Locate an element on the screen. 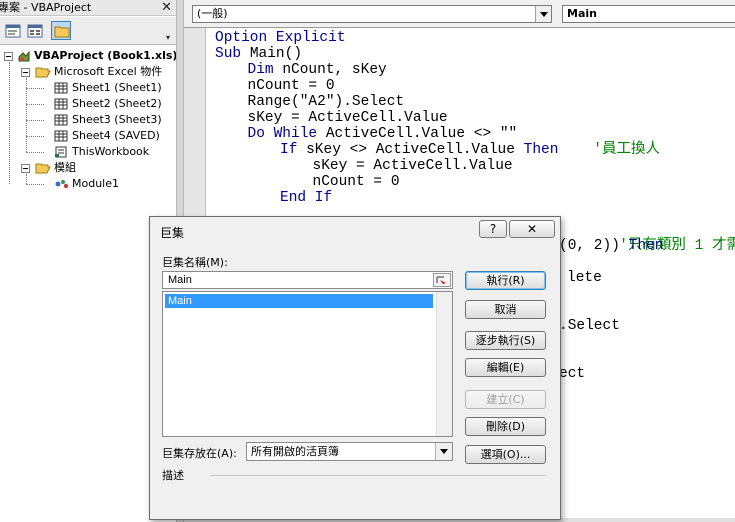 The image size is (735, 522). code-line: Sub Main() is located at coordinates (258, 54).